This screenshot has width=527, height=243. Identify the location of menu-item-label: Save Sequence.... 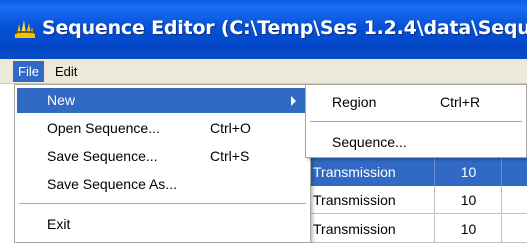
(102, 156).